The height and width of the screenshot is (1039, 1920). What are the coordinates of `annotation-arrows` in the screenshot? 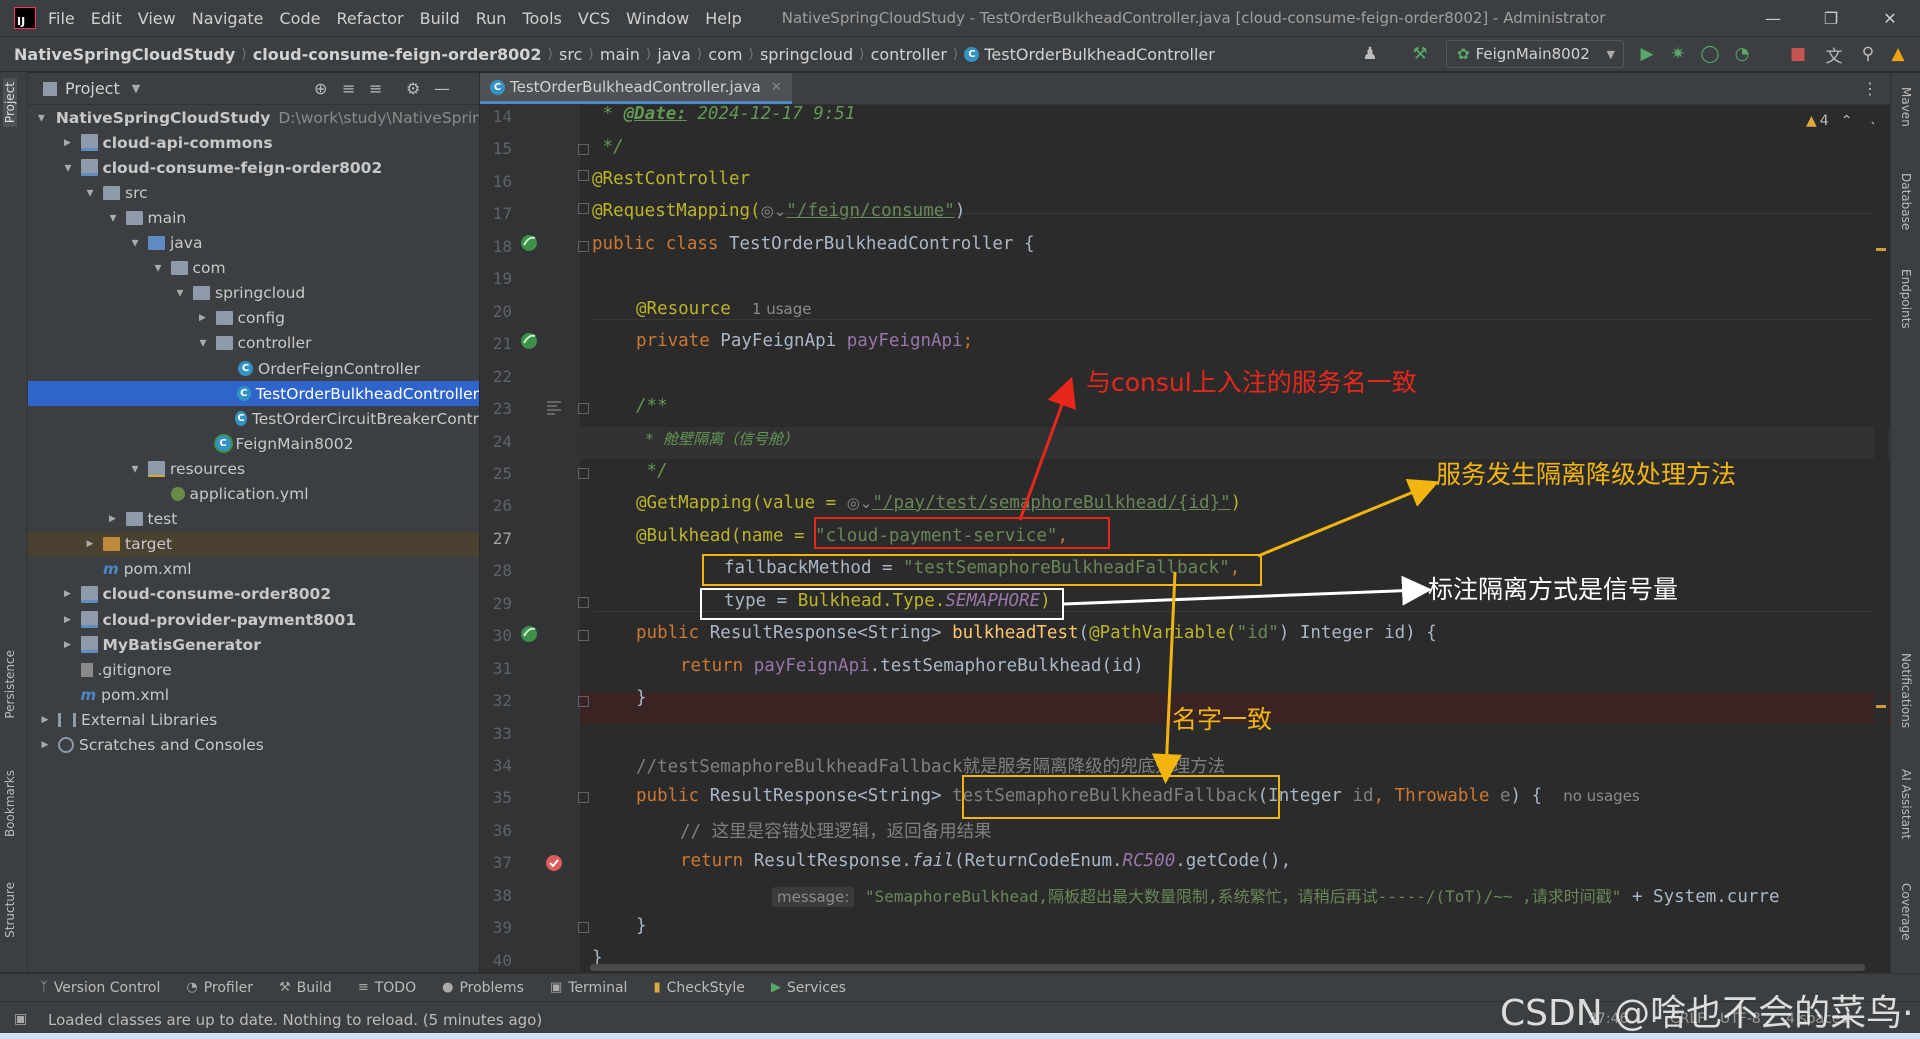 It's located at (1229, 580).